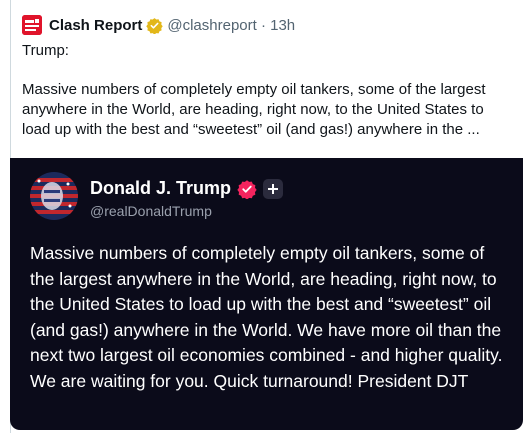  What do you see at coordinates (151, 211) in the screenshot?
I see `quoted-author-handle: @realDonaldTrump` at bounding box center [151, 211].